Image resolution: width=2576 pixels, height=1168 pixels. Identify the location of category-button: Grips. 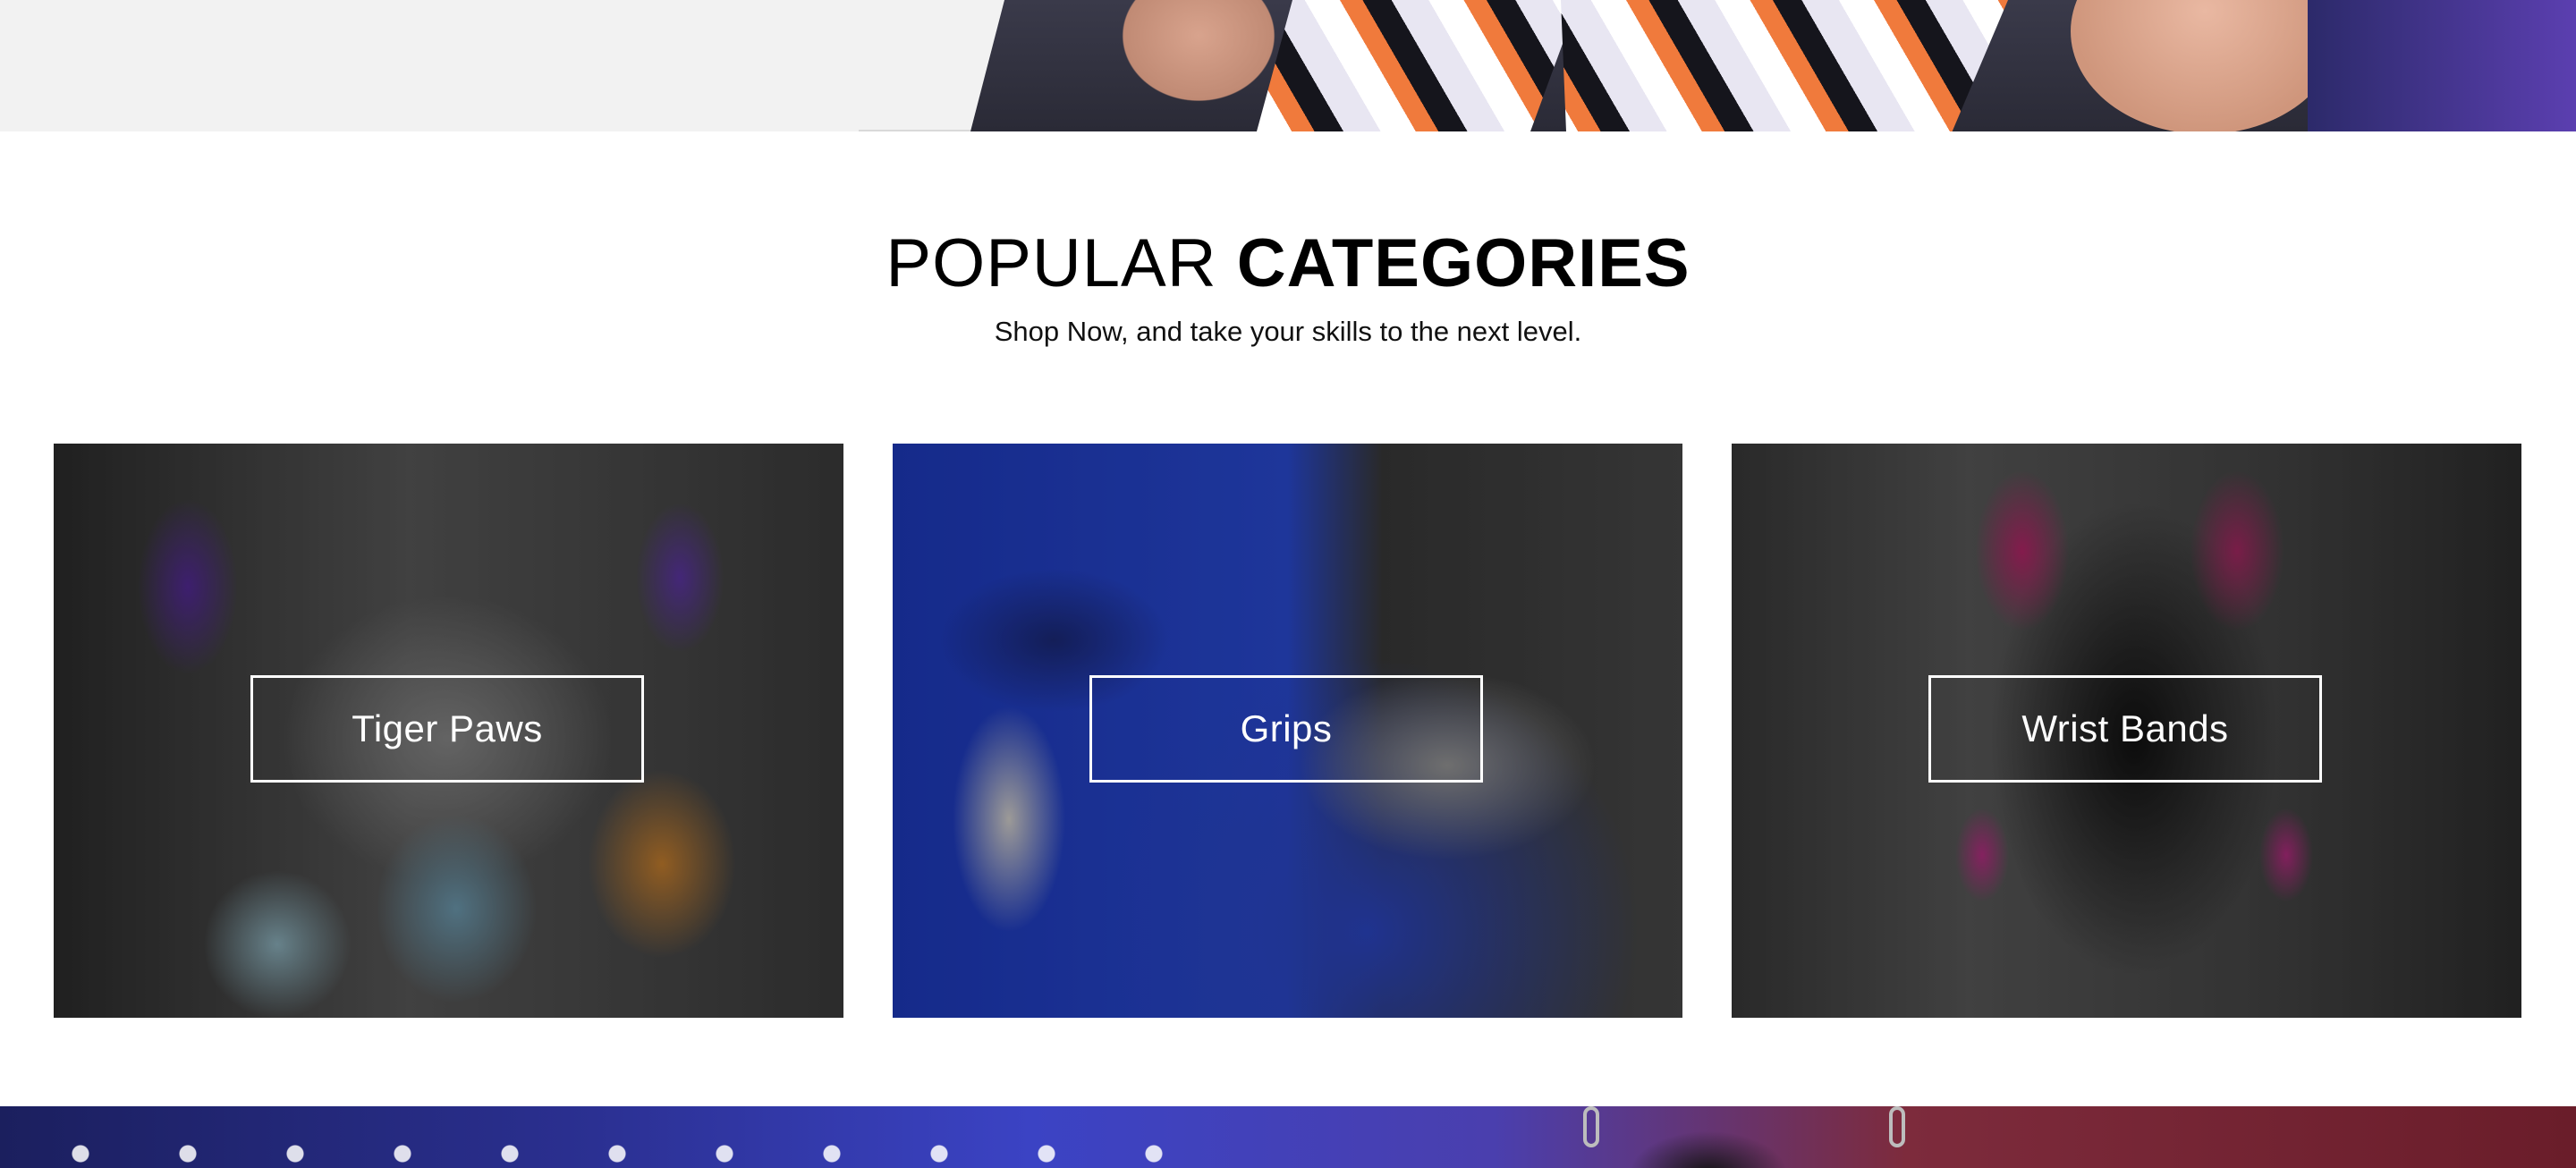
(1286, 729).